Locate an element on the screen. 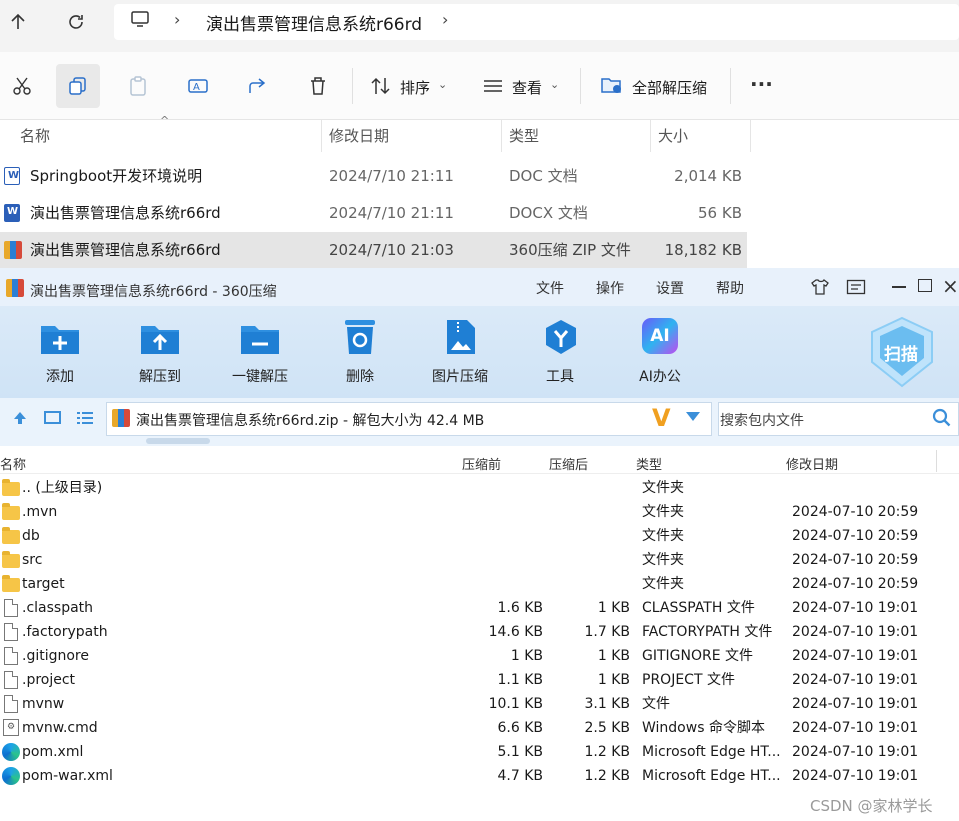 The width and height of the screenshot is (959, 821). minimize-icon is located at coordinates (899, 287).